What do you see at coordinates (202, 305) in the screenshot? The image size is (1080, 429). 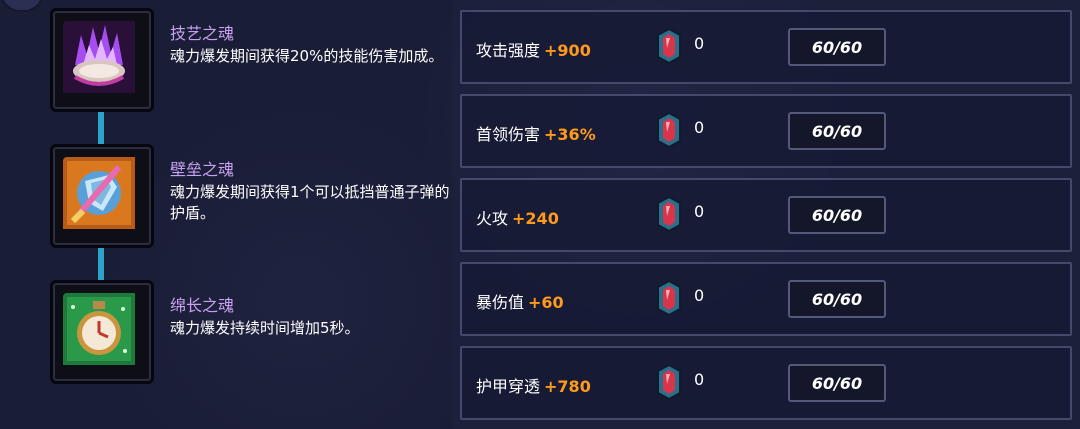 I see `skill-name: 绵长之魂` at bounding box center [202, 305].